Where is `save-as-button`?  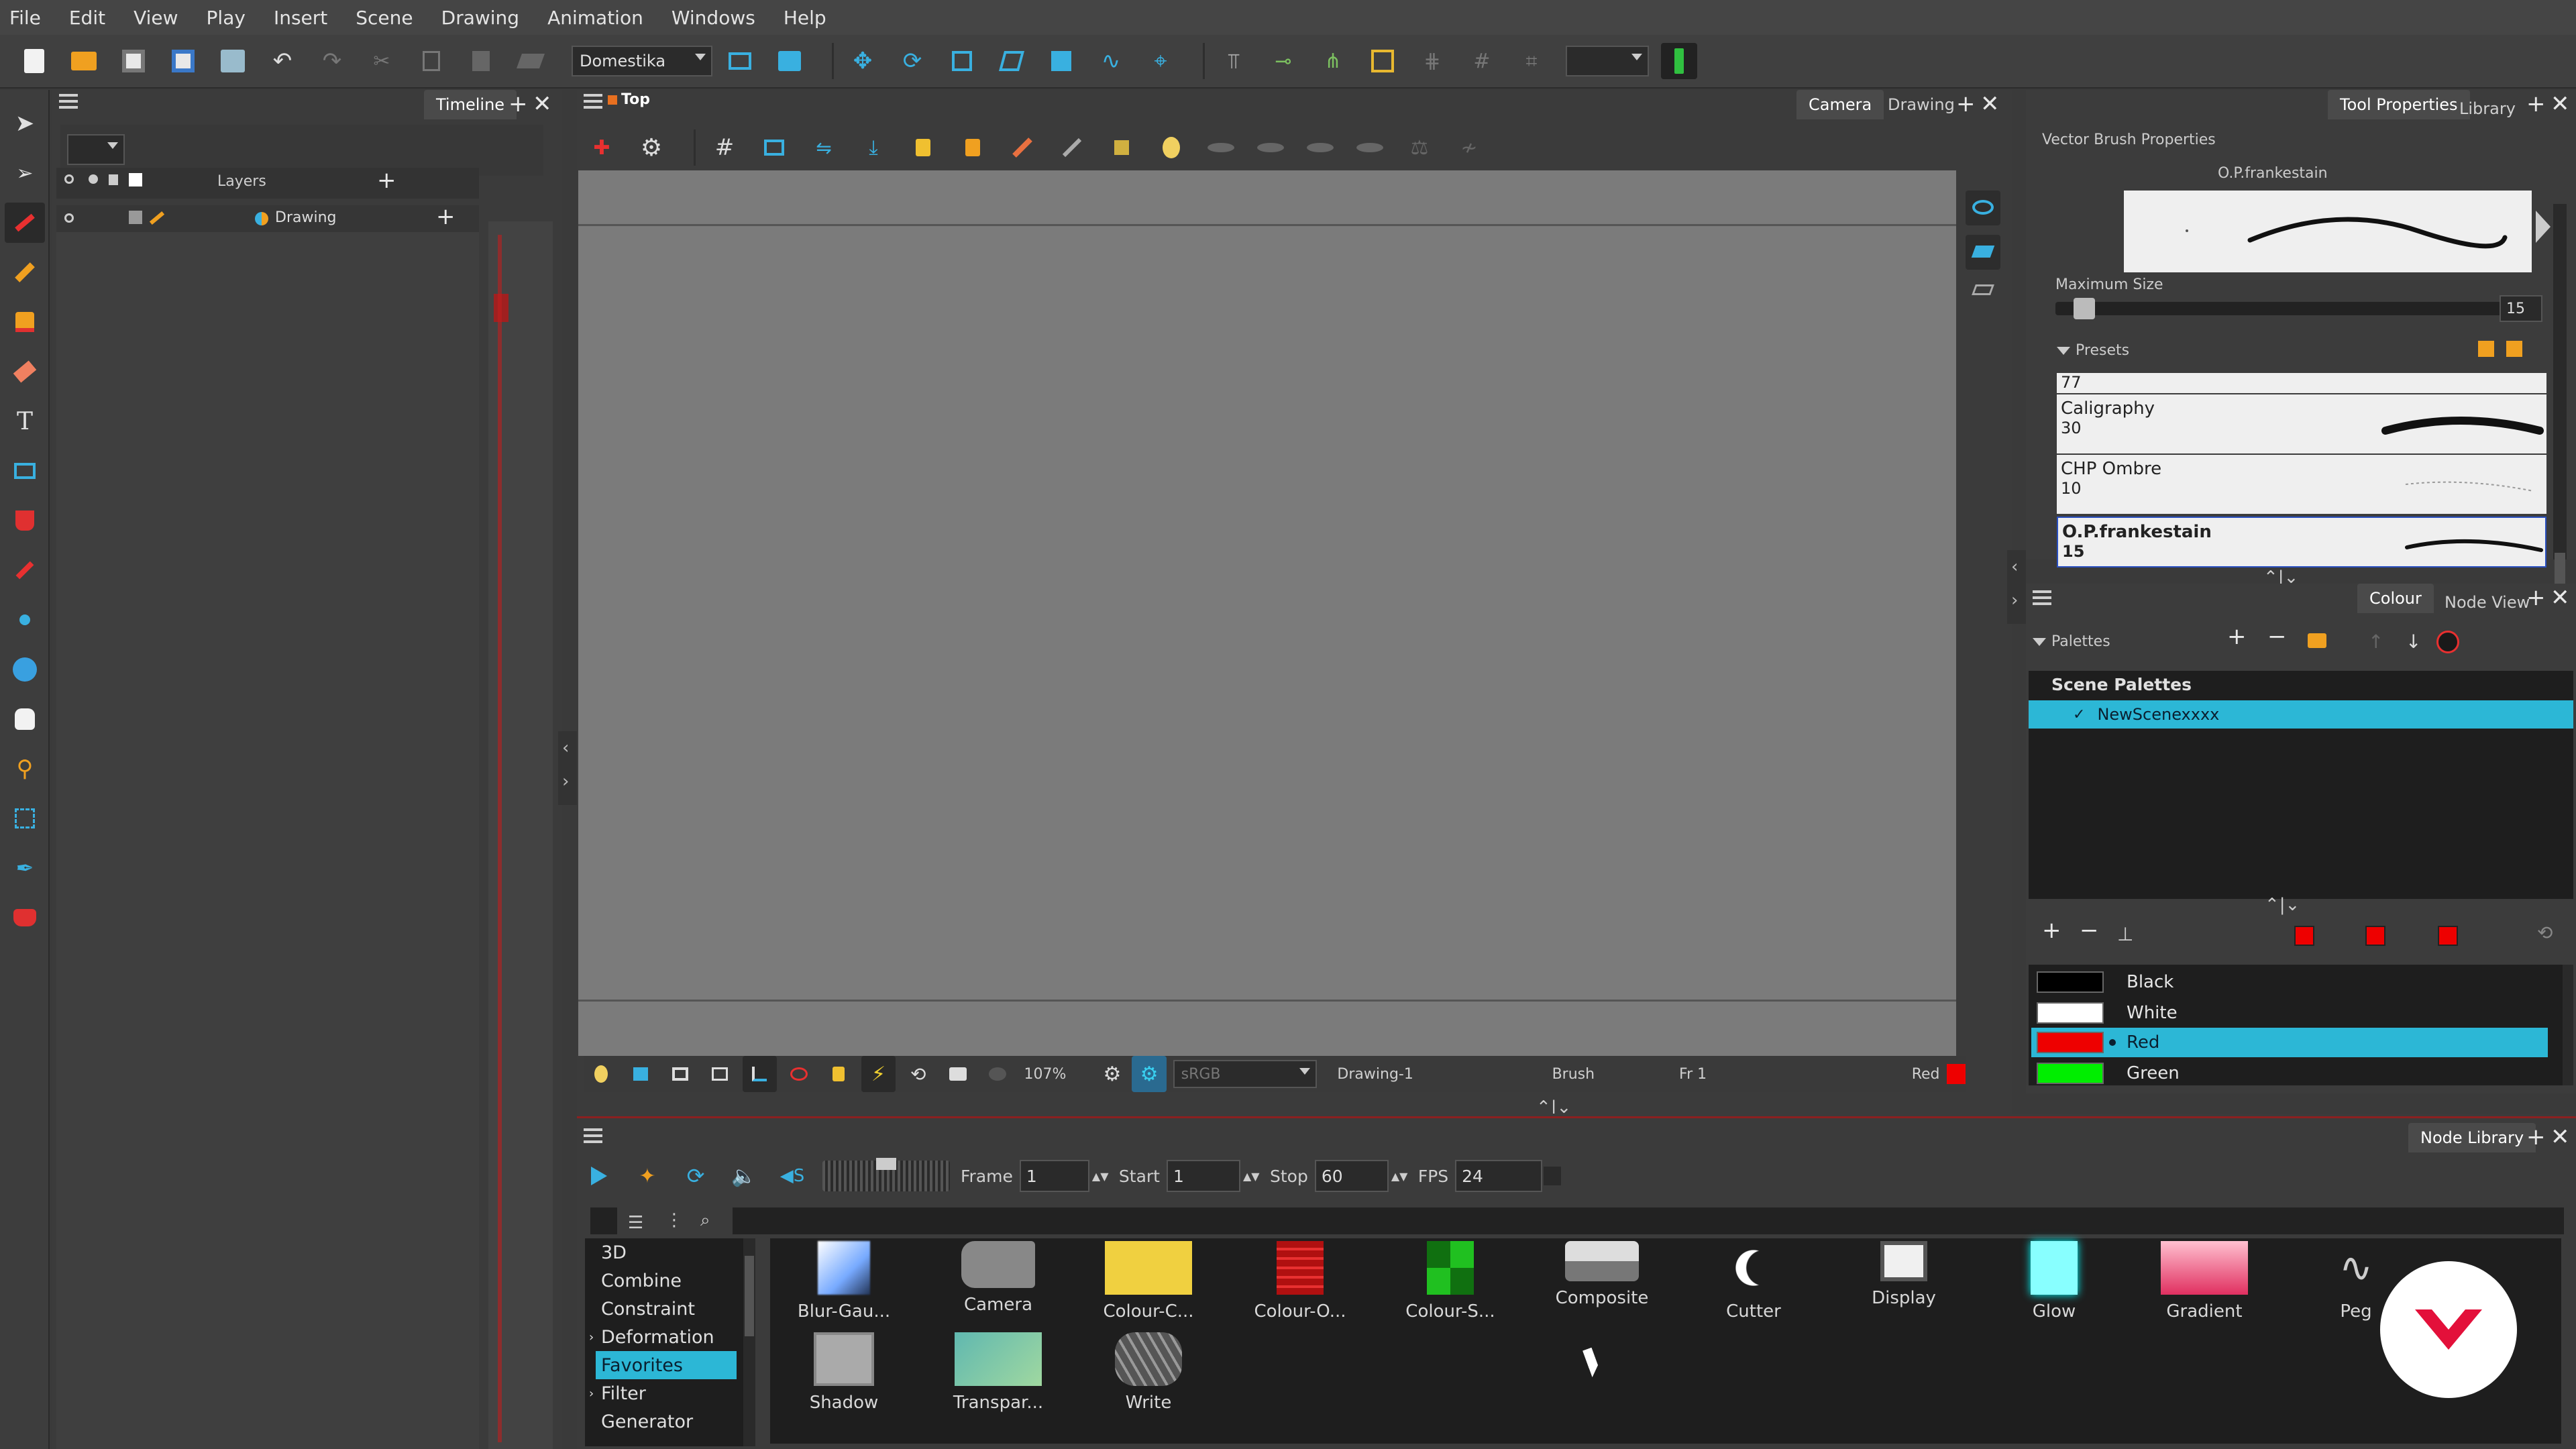
save-as-button is located at coordinates (183, 61).